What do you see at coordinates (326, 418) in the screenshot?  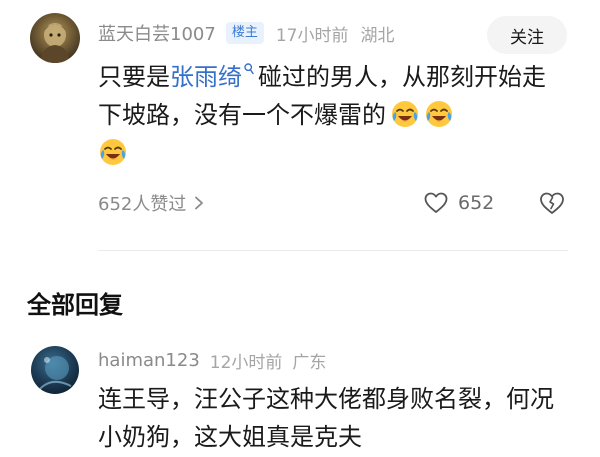 I see `reply-body: 连王导，汪公子这种大佬都身败名裂，何况小奶狗，这大姐真是克夫` at bounding box center [326, 418].